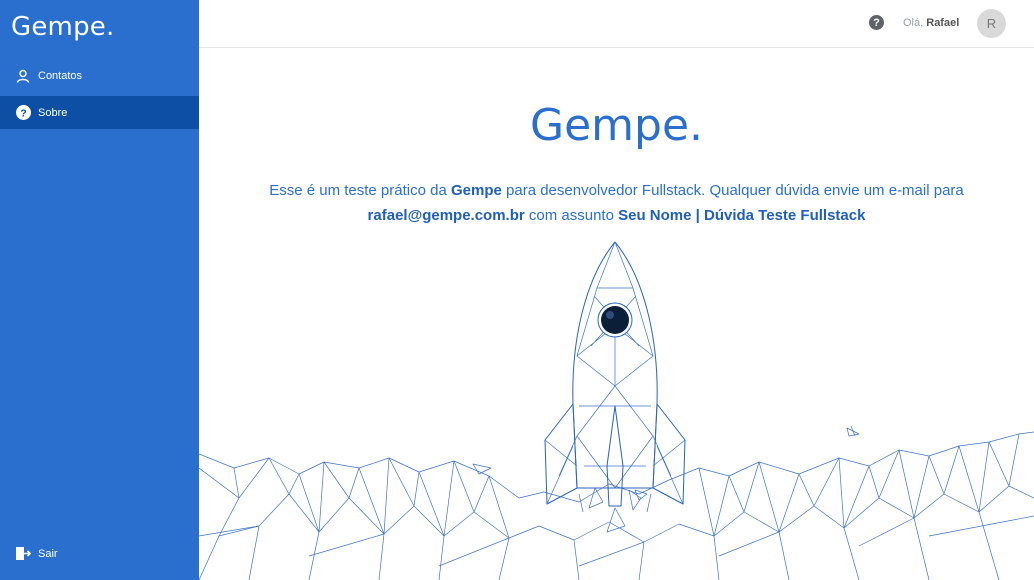 The height and width of the screenshot is (580, 1034). Describe the element at coordinates (615, 320) in the screenshot. I see `rocket-window-glass` at that location.